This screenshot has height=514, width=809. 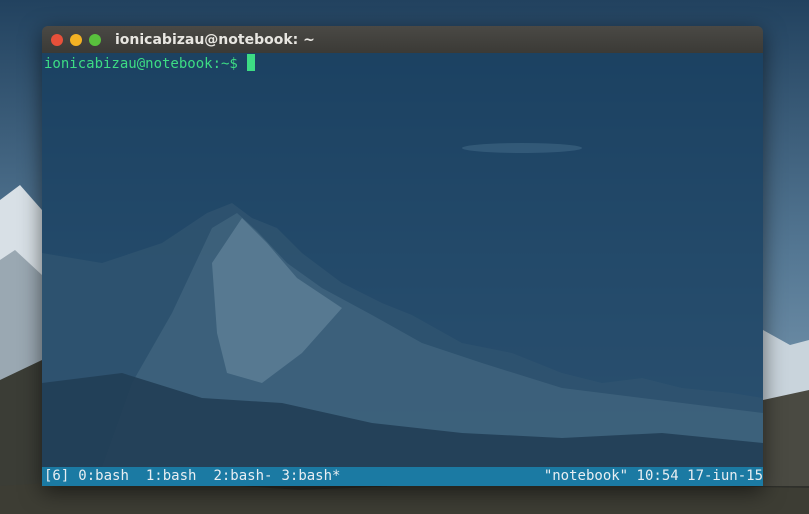 I want to click on maximize-window-button, so click(x=95, y=39).